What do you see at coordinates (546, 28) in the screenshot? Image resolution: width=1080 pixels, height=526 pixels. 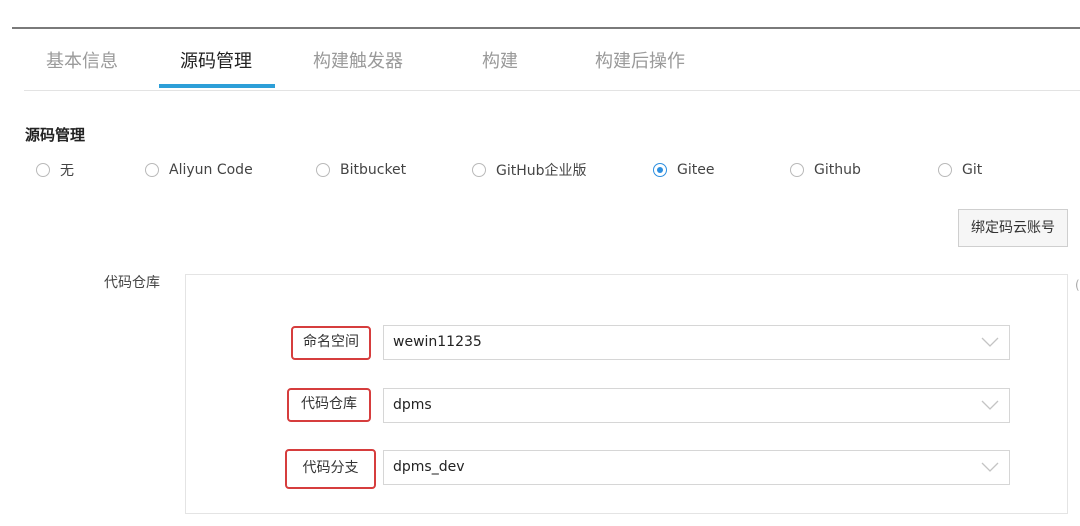 I see `top-divider` at bounding box center [546, 28].